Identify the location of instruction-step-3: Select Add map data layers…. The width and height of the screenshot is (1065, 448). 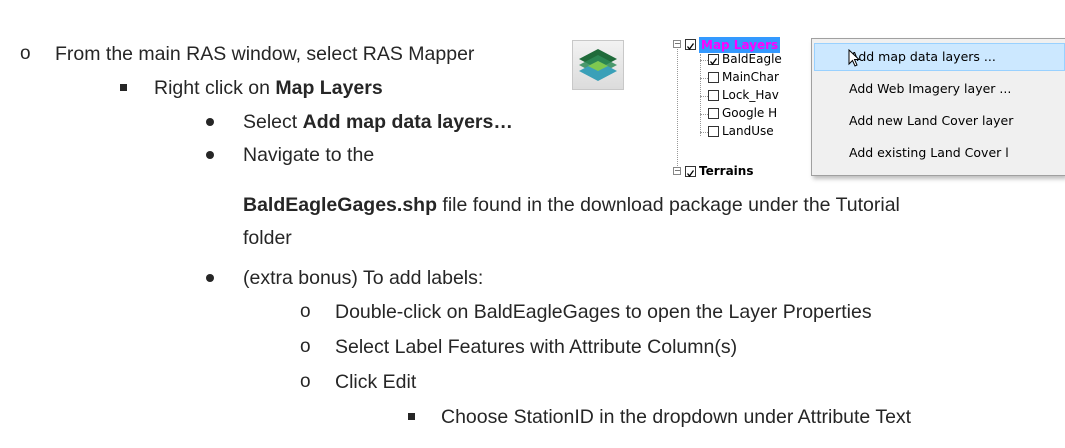
(378, 122).